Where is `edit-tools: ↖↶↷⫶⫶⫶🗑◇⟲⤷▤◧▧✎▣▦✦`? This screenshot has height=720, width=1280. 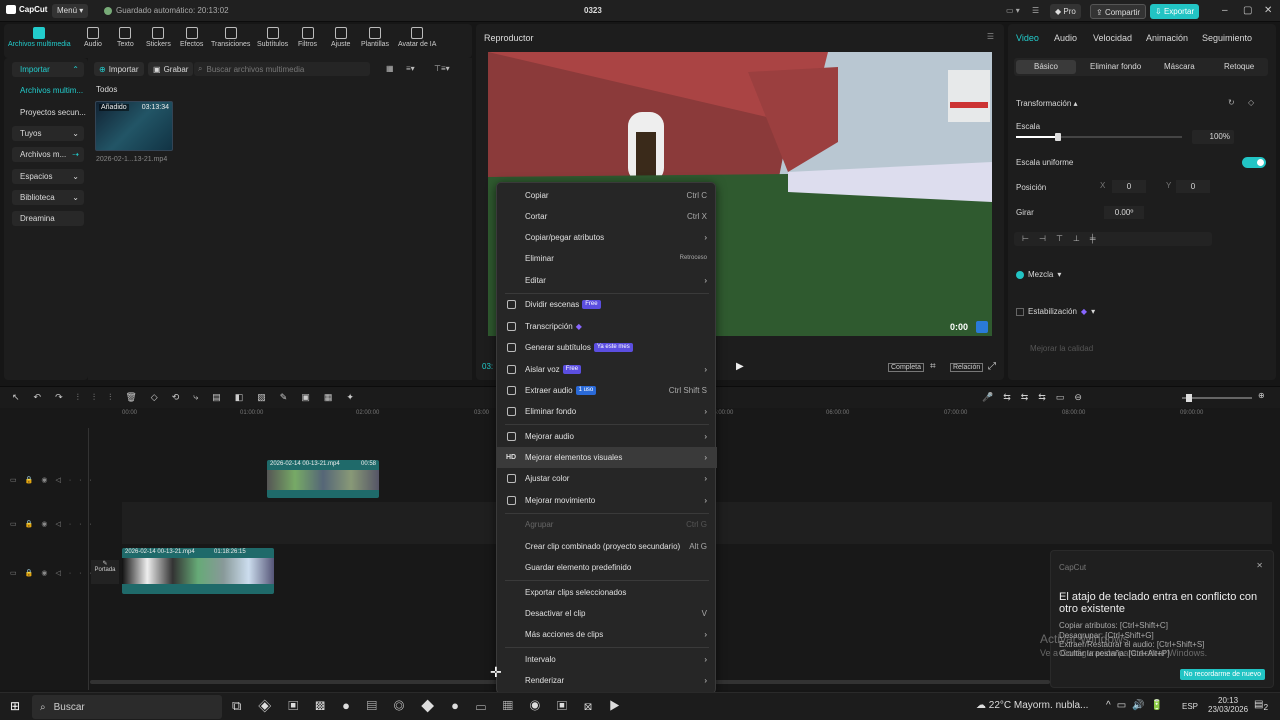 edit-tools: ↖↶↷⫶⫶⫶🗑◇⟲⤷▤◧▧✎▣▦✦ is located at coordinates (190, 397).